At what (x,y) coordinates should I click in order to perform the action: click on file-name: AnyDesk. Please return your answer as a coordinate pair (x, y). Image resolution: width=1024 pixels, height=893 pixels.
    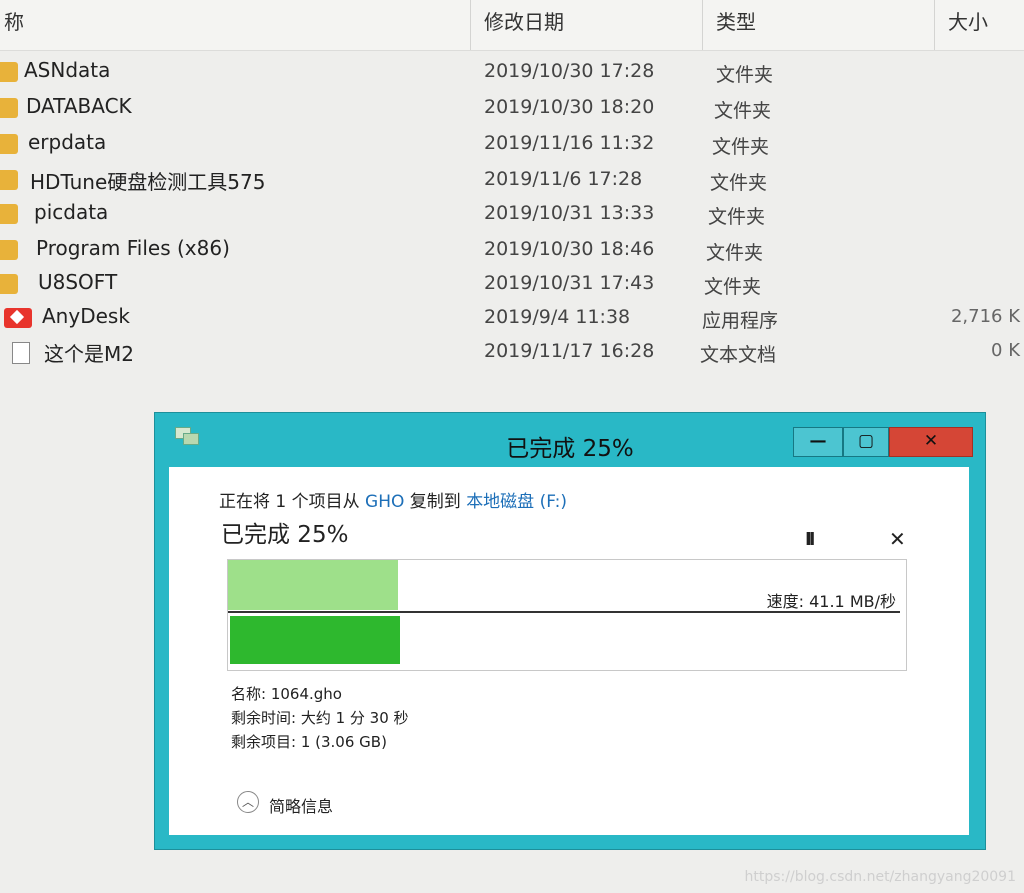
    Looking at the image, I should click on (86, 316).